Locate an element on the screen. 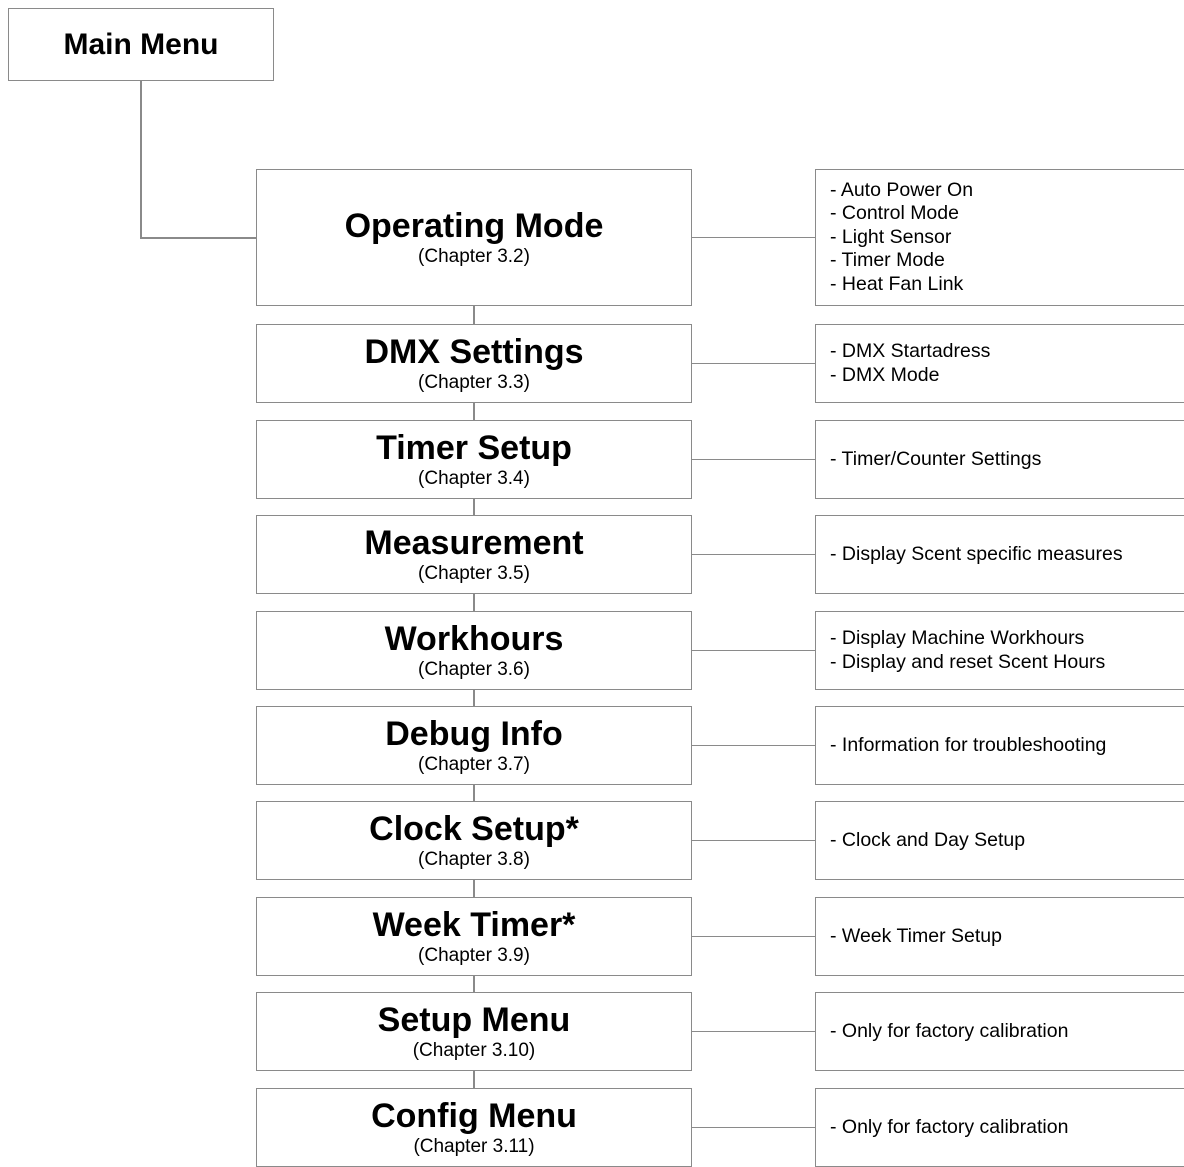 The image size is (1184, 1167). main-menu-box: Main Menu is located at coordinates (141, 44).